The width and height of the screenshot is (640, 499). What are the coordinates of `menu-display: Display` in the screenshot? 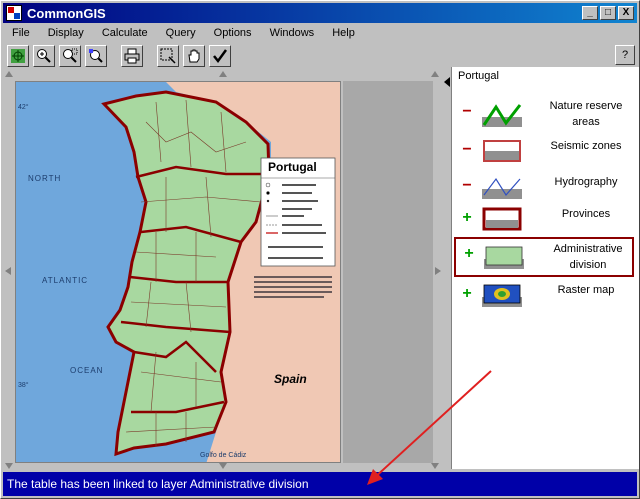 It's located at (66, 33).